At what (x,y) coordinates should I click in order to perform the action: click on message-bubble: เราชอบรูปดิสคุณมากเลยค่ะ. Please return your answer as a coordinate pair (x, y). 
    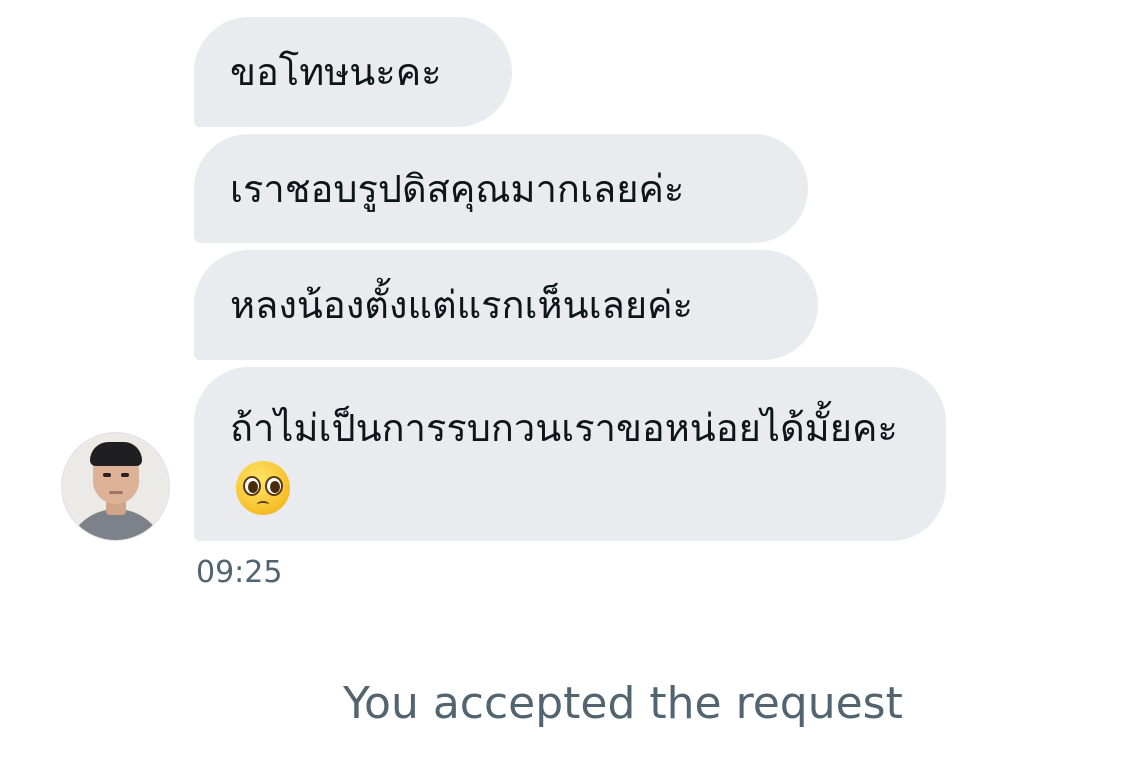
    Looking at the image, I should click on (501, 188).